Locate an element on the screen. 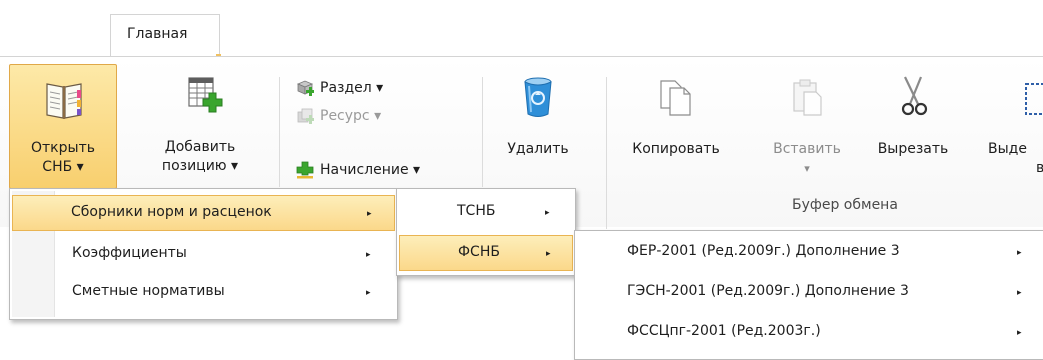 The image size is (1043, 360). recycle-bin-icon is located at coordinates (538, 97).